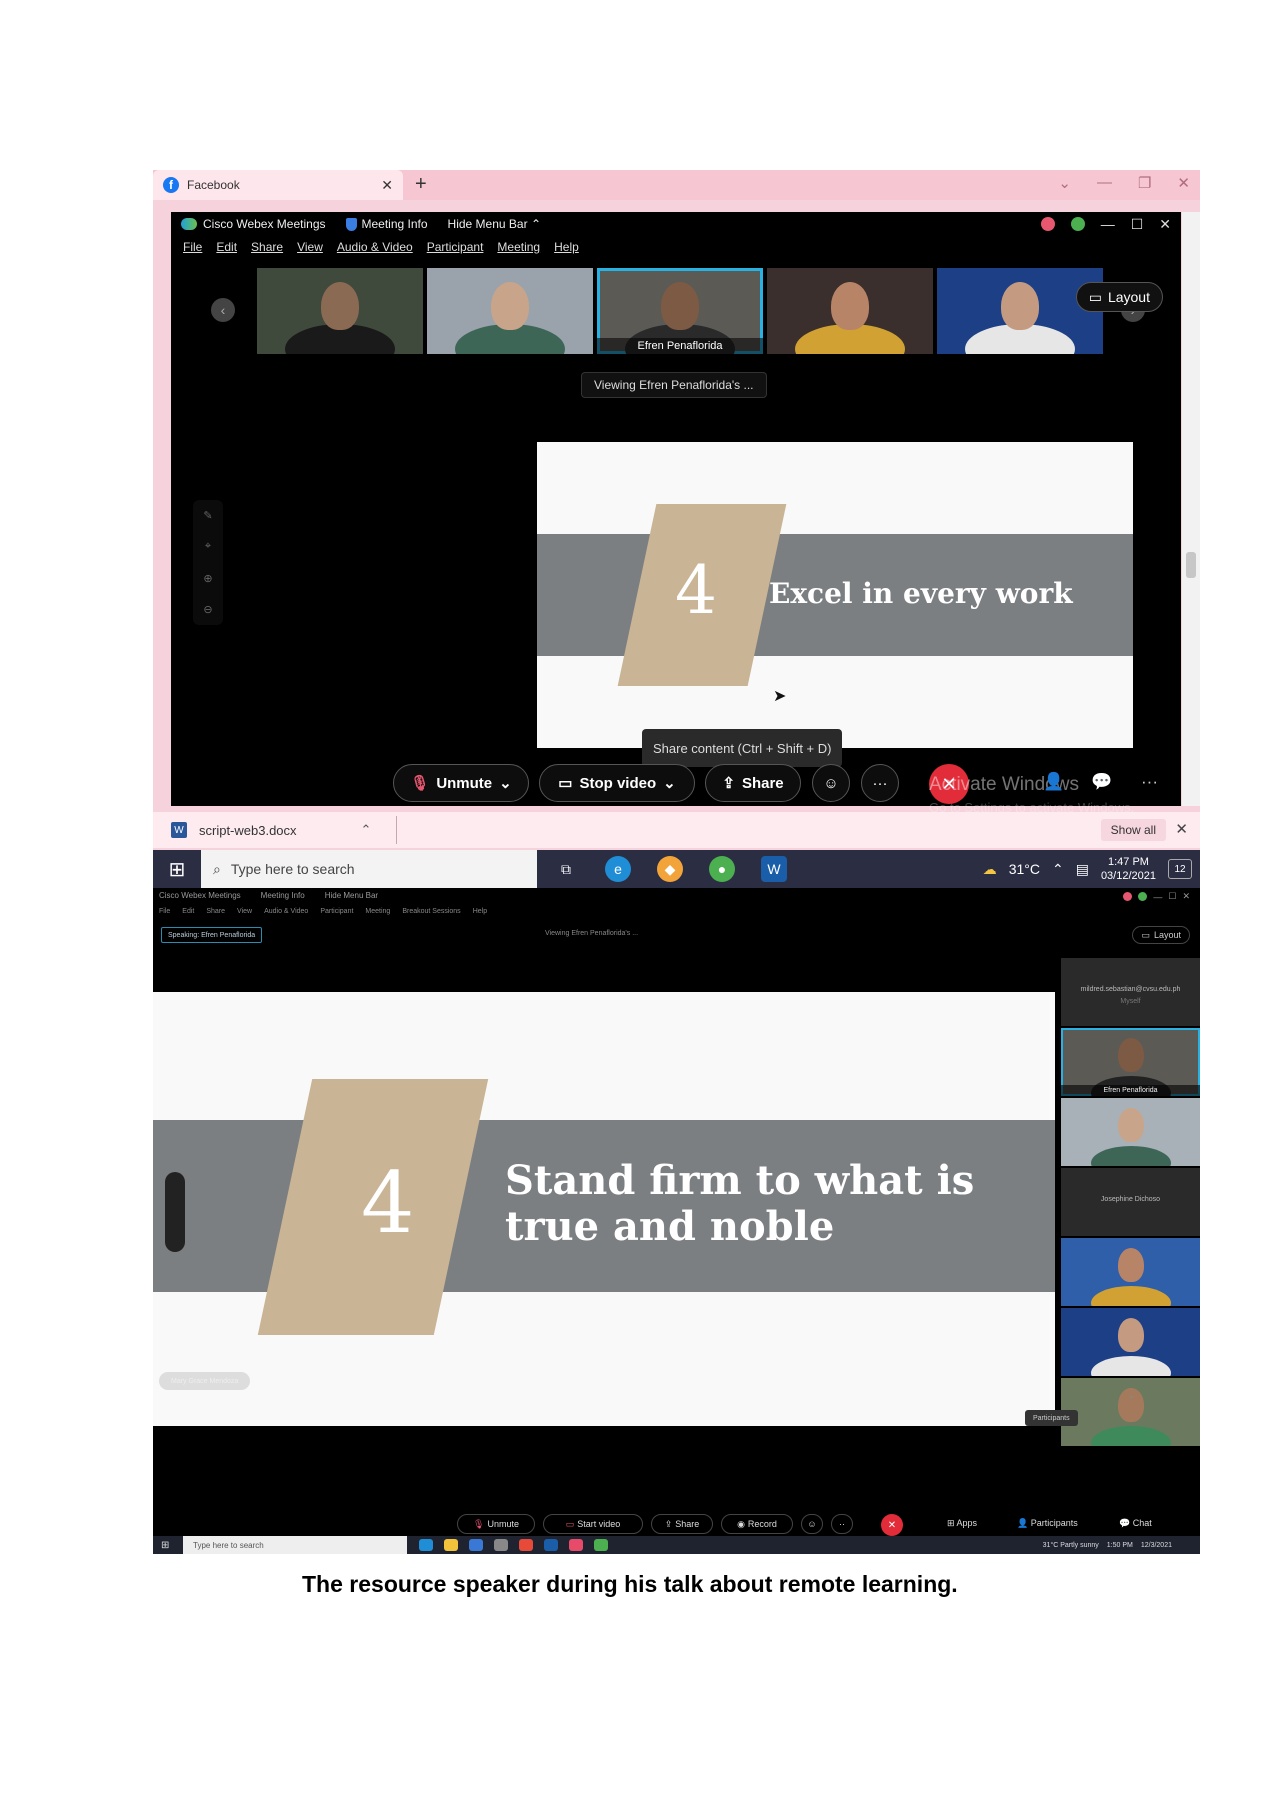  I want to click on browser-scrollbar, so click(1191, 509).